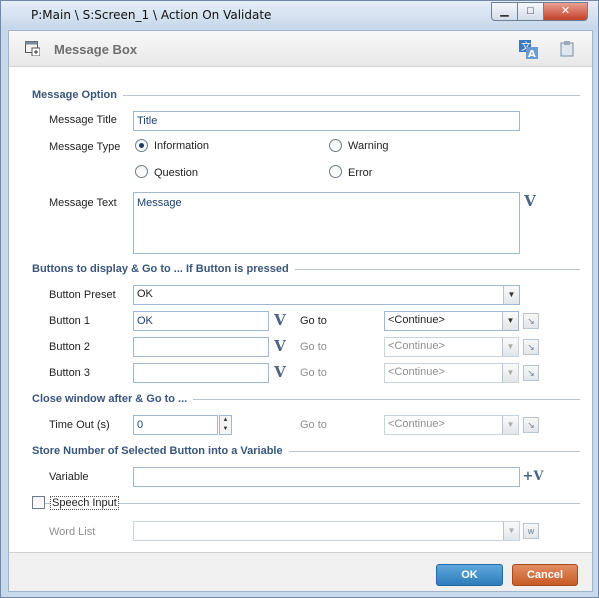  I want to click on cancel-button: Cancel, so click(545, 575).